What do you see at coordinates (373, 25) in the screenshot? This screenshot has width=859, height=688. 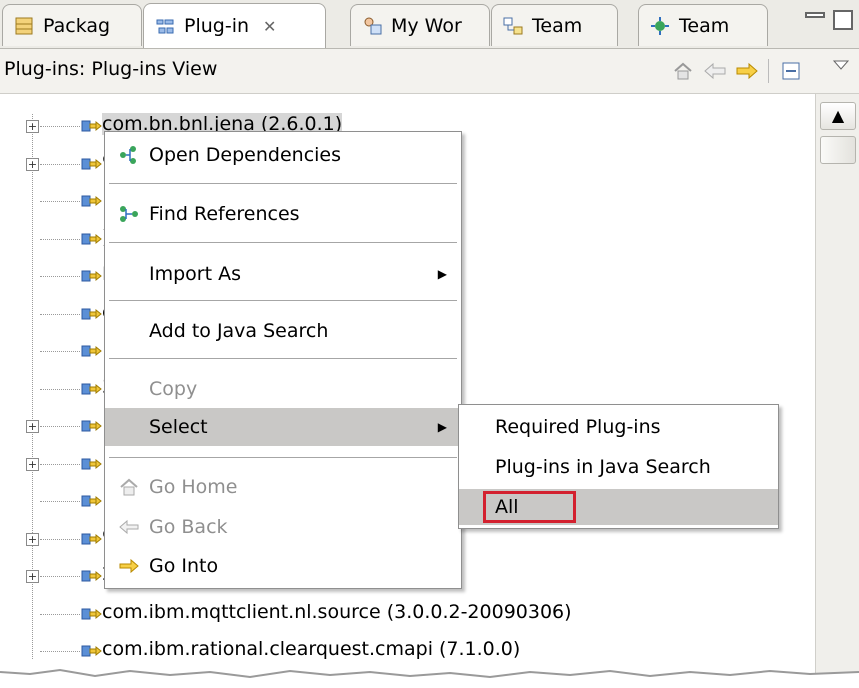 I see `my-work-icon` at bounding box center [373, 25].